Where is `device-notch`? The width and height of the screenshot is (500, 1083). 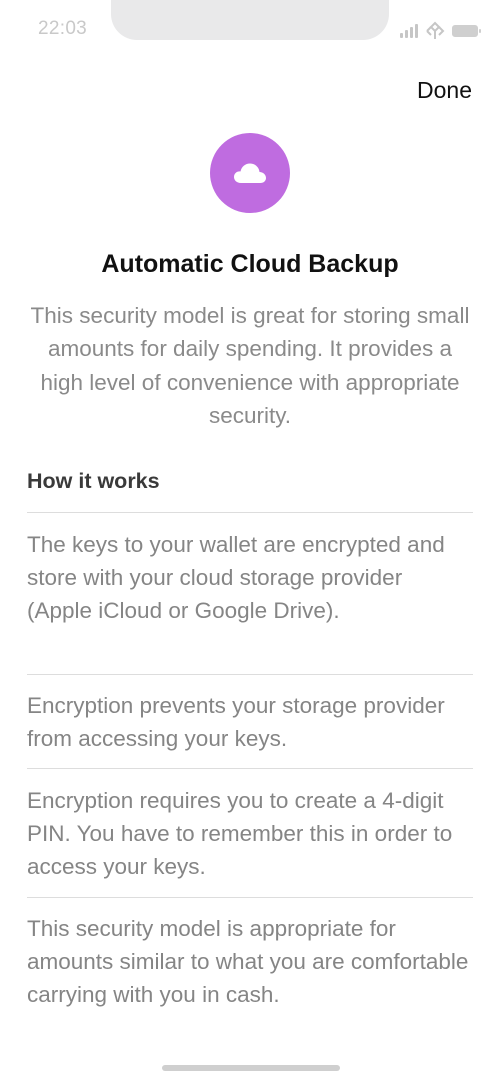
device-notch is located at coordinates (250, 20).